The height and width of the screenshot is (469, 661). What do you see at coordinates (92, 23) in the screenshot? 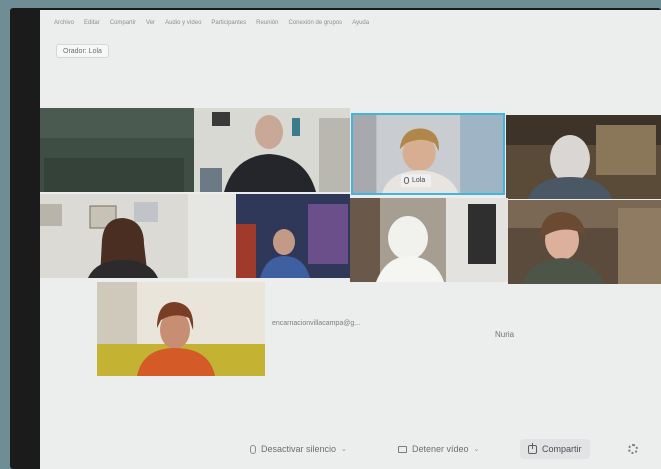
I see `menu-item-editar: Editar` at bounding box center [92, 23].